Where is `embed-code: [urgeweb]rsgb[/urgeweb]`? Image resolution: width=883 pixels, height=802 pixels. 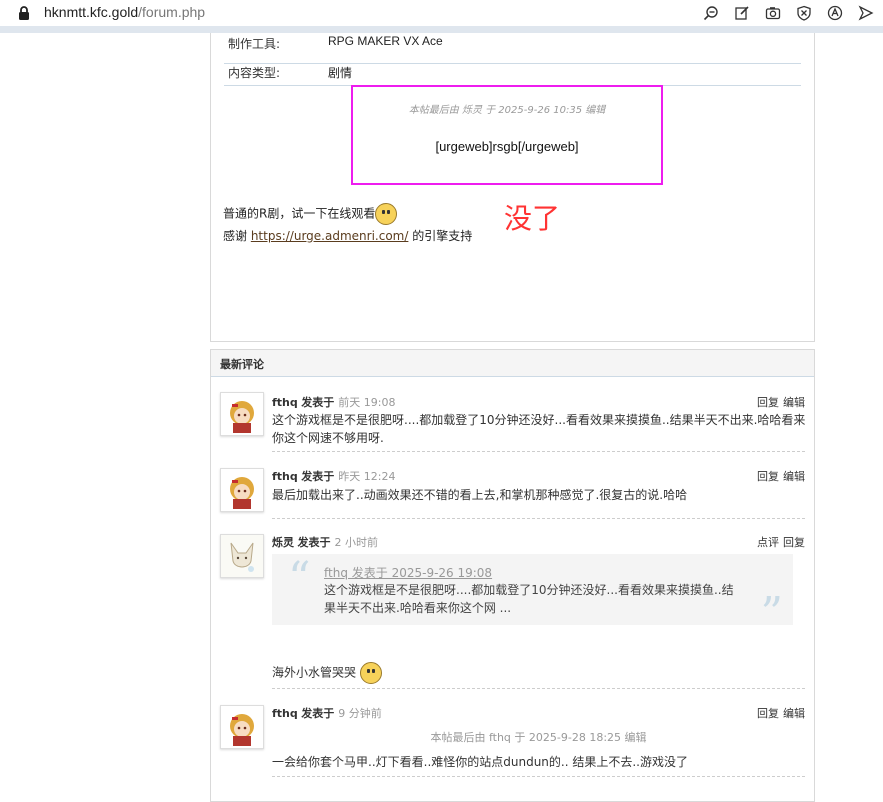
embed-code: [urgeweb]rsgb[/urgeweb] is located at coordinates (507, 146).